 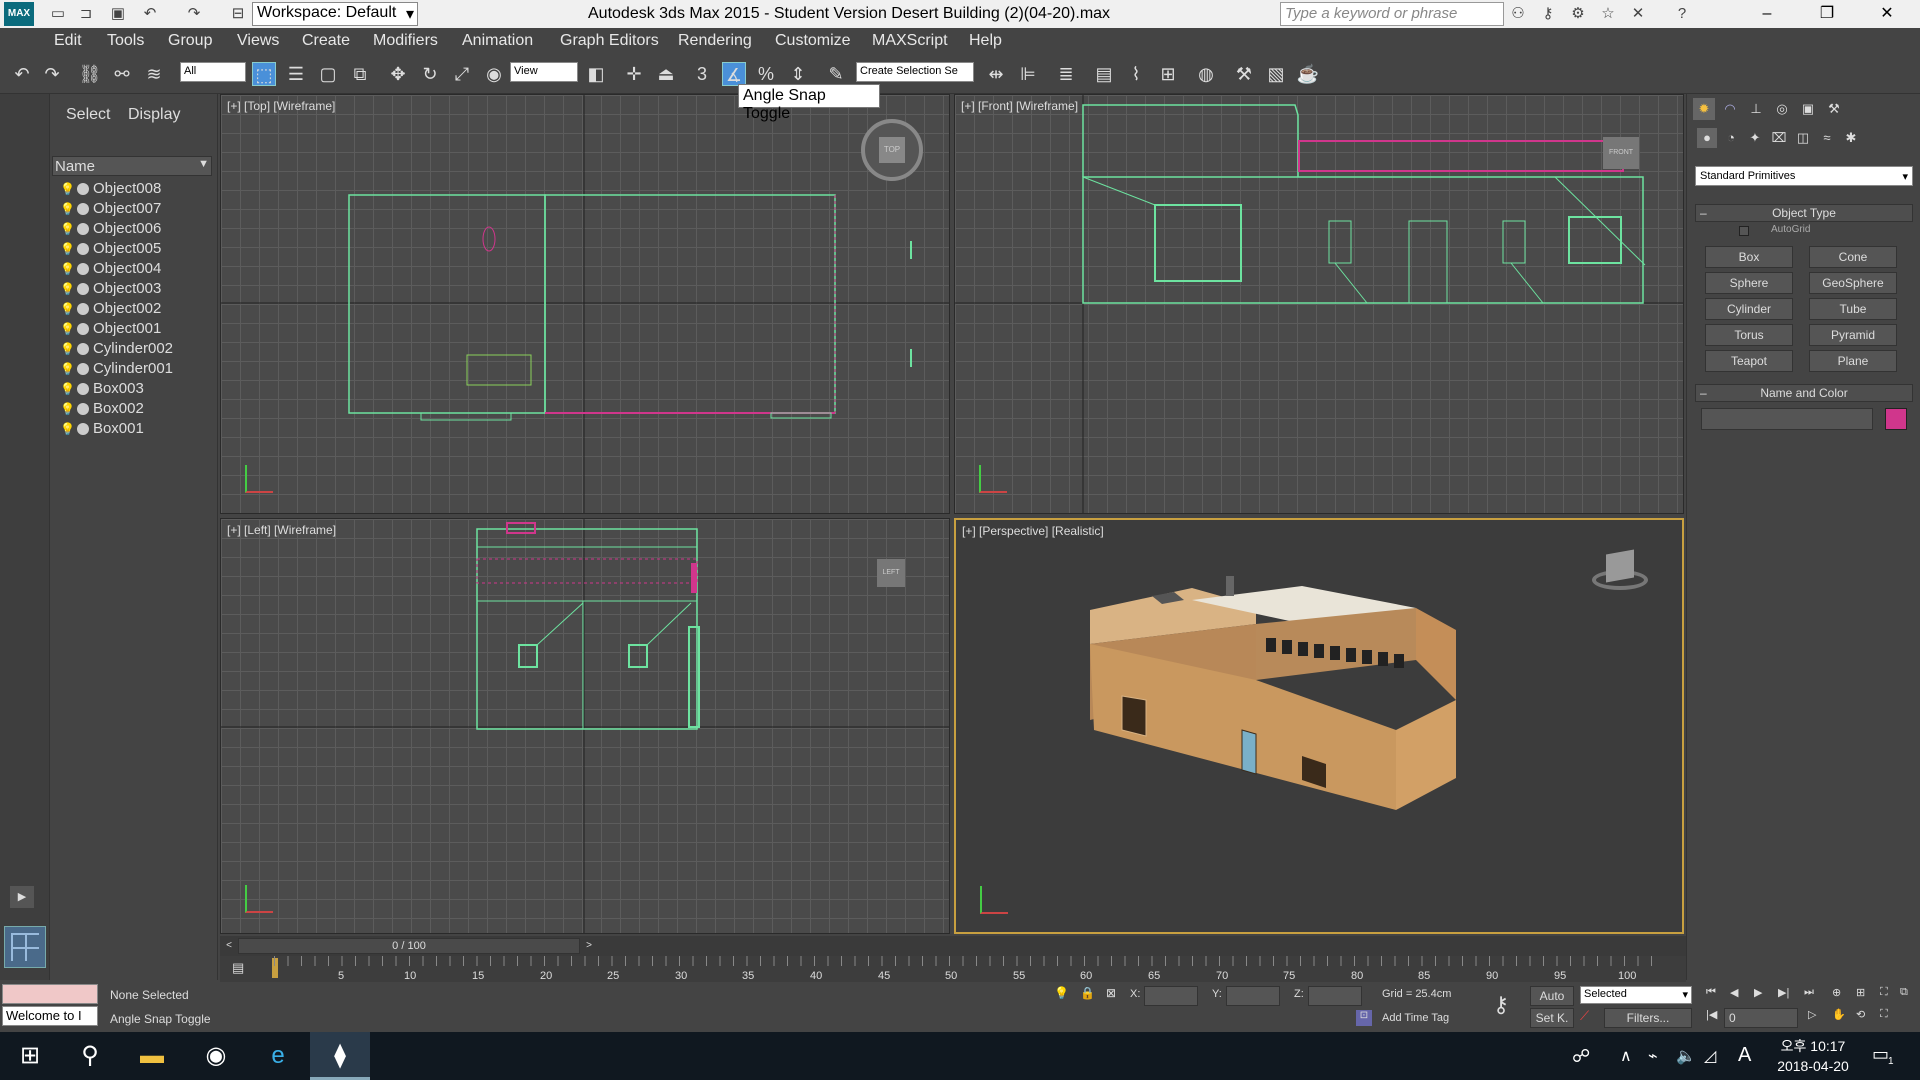 I want to click on rotate-icon: ↻, so click(x=430, y=74).